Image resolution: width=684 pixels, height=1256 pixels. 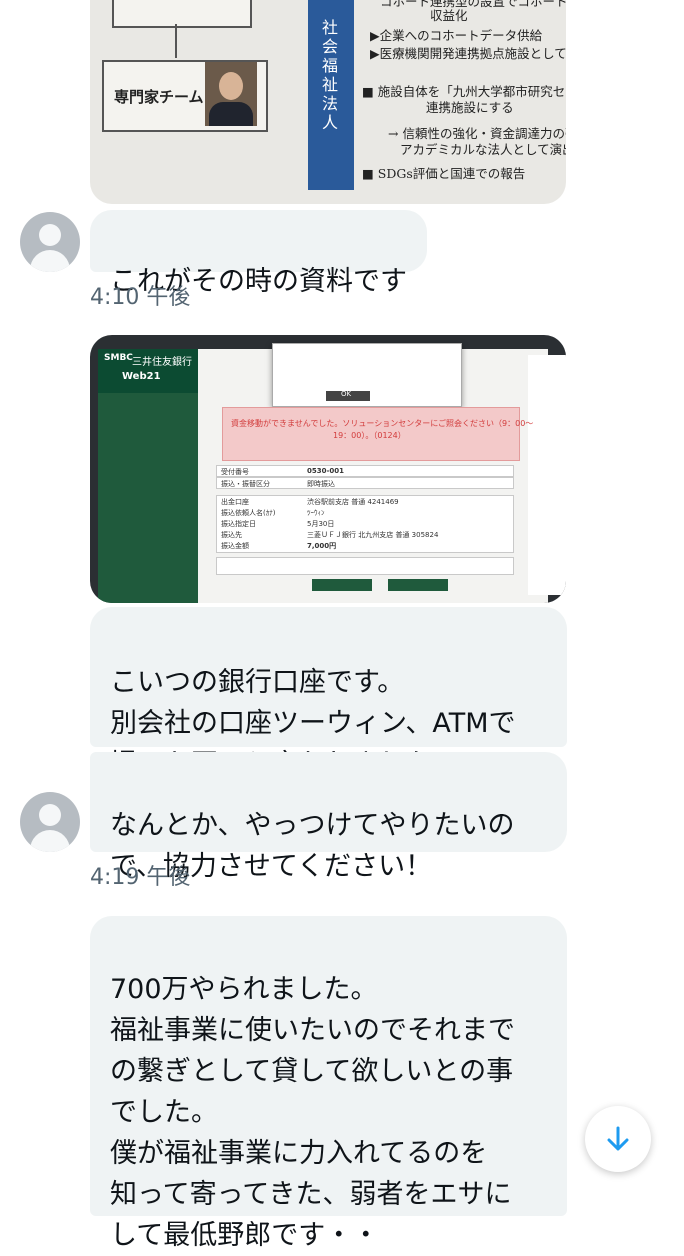 What do you see at coordinates (330, 75) in the screenshot?
I see `vertical-banner-label: 社会福祉法人` at bounding box center [330, 75].